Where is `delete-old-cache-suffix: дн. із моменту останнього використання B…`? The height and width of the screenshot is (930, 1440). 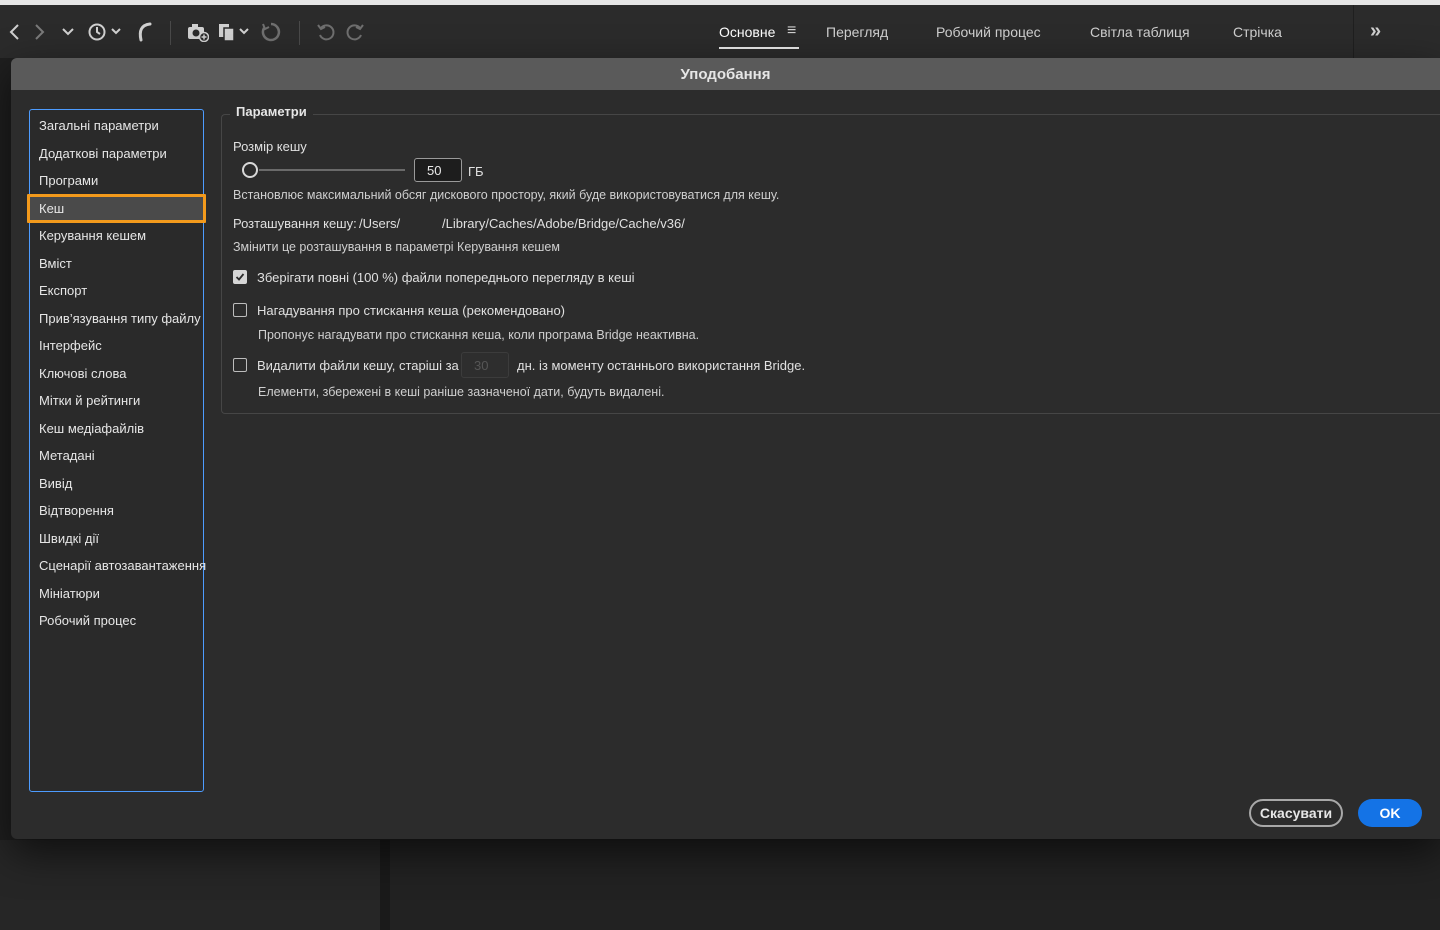
delete-old-cache-suffix: дн. із моменту останнього використання B… is located at coordinates (661, 365).